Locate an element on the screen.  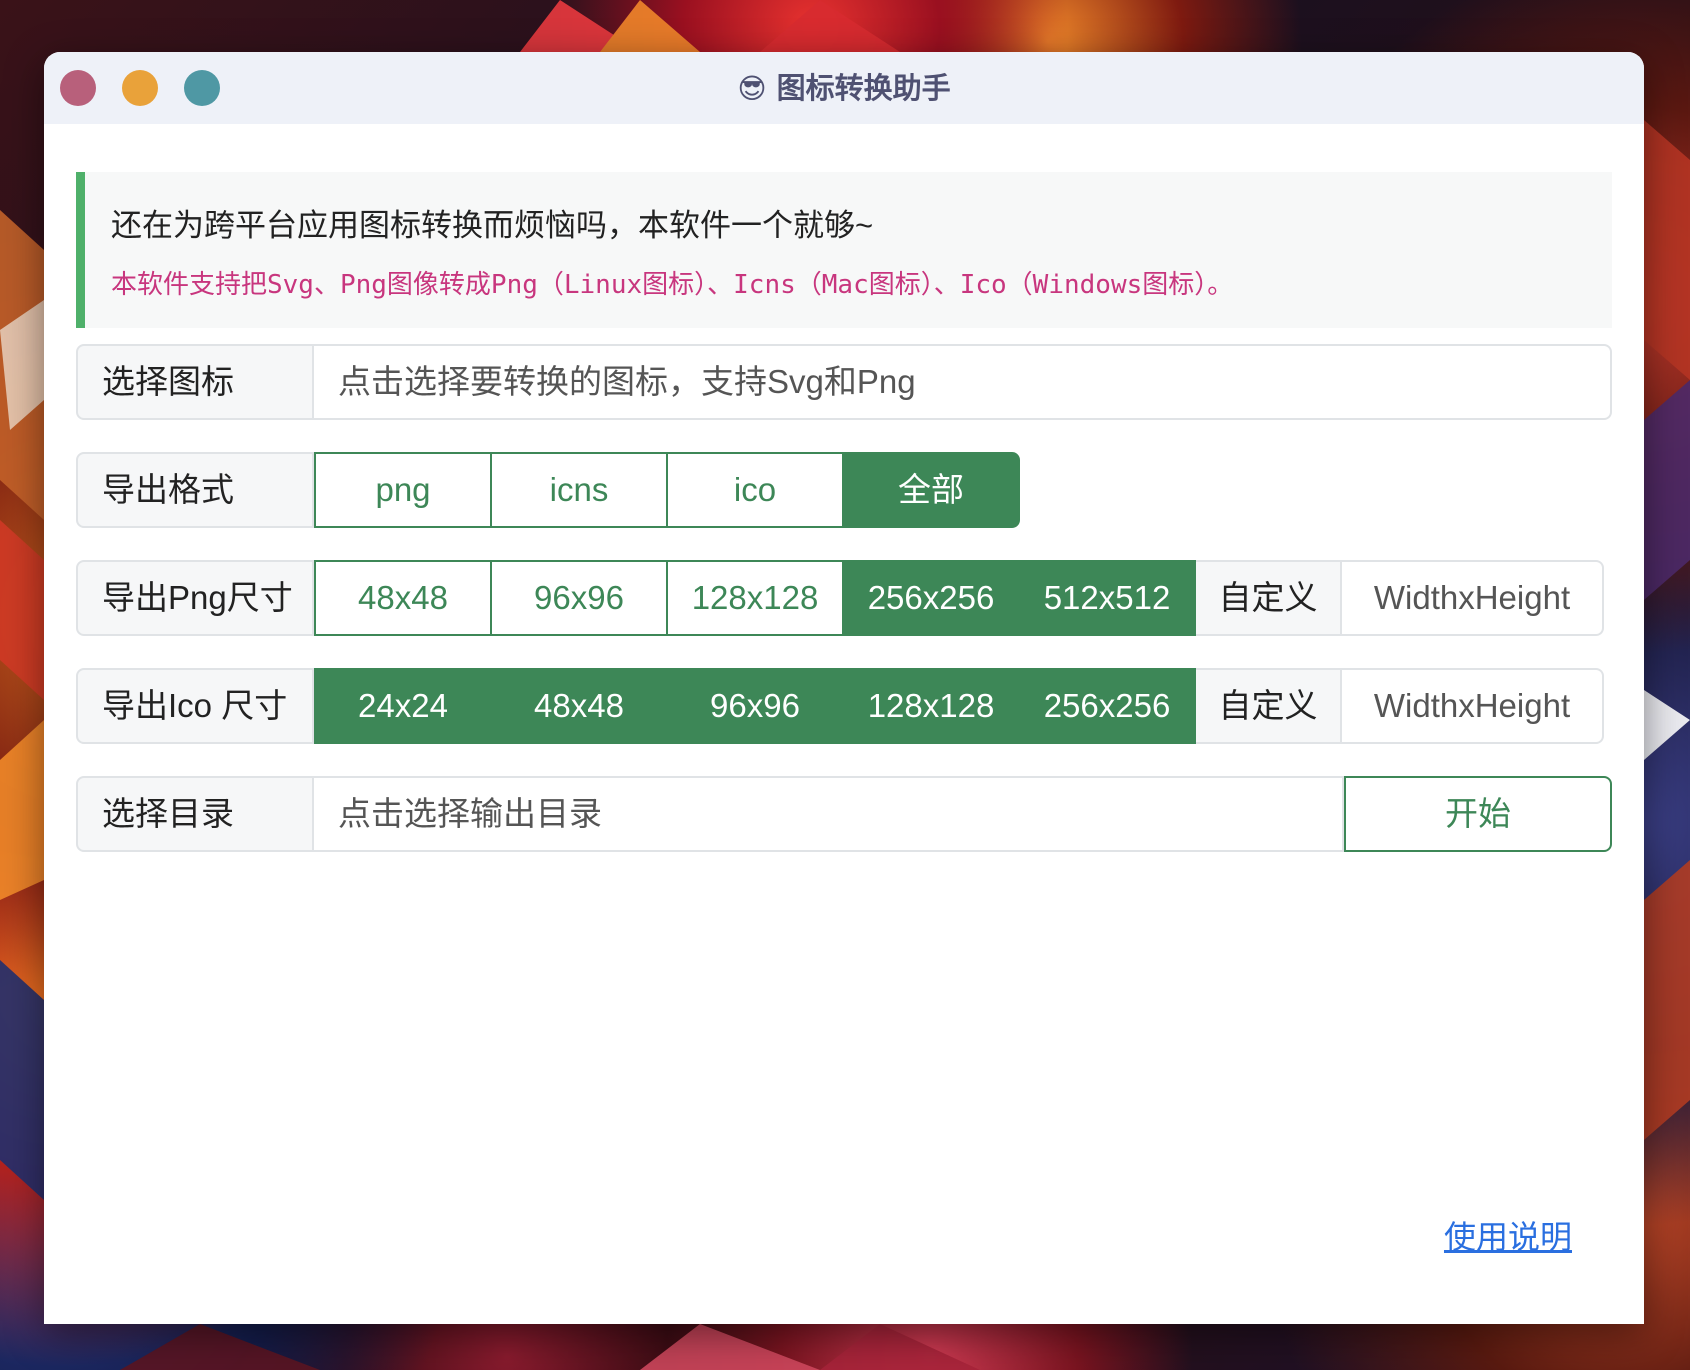
ico-size-24: 24x24 is located at coordinates (403, 706).